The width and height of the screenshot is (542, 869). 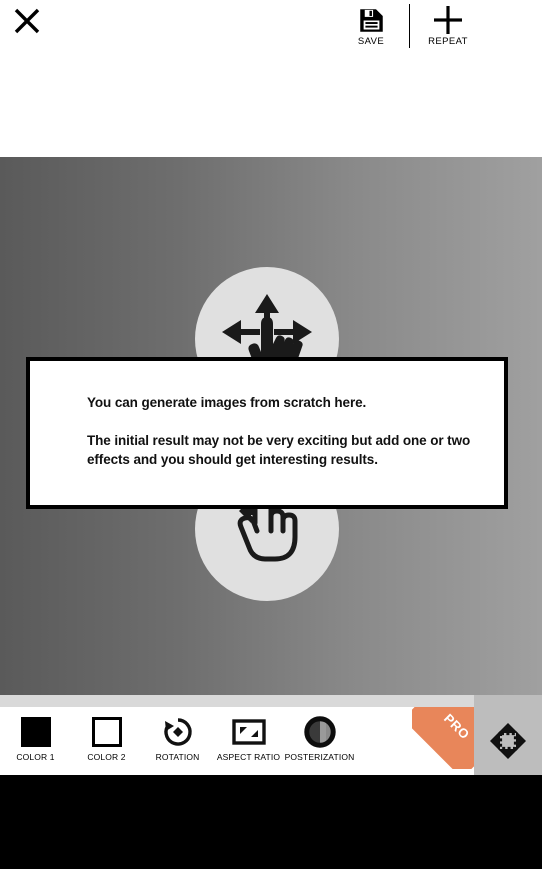 What do you see at coordinates (91, 822) in the screenshot?
I see `picker-left-blank` at bounding box center [91, 822].